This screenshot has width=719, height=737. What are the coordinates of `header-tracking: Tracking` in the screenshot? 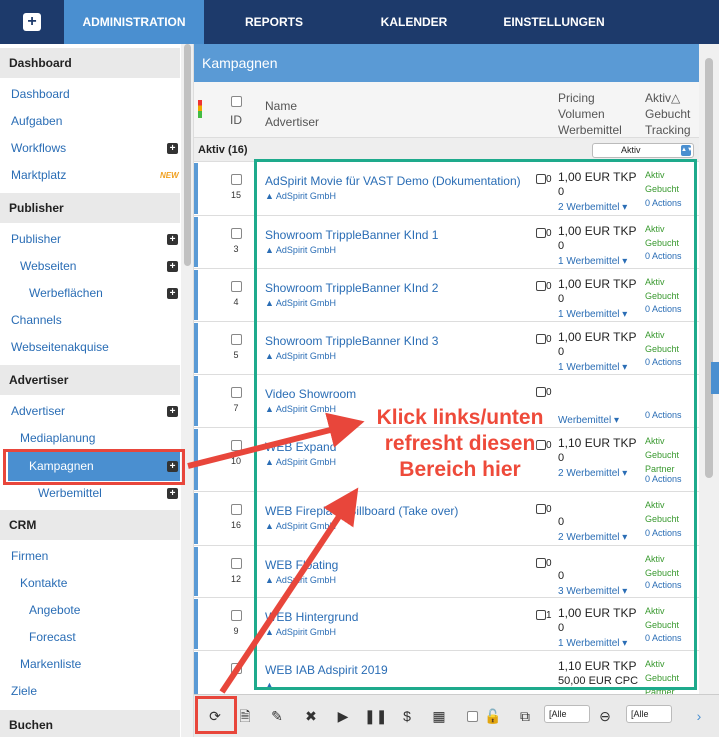 It's located at (668, 130).